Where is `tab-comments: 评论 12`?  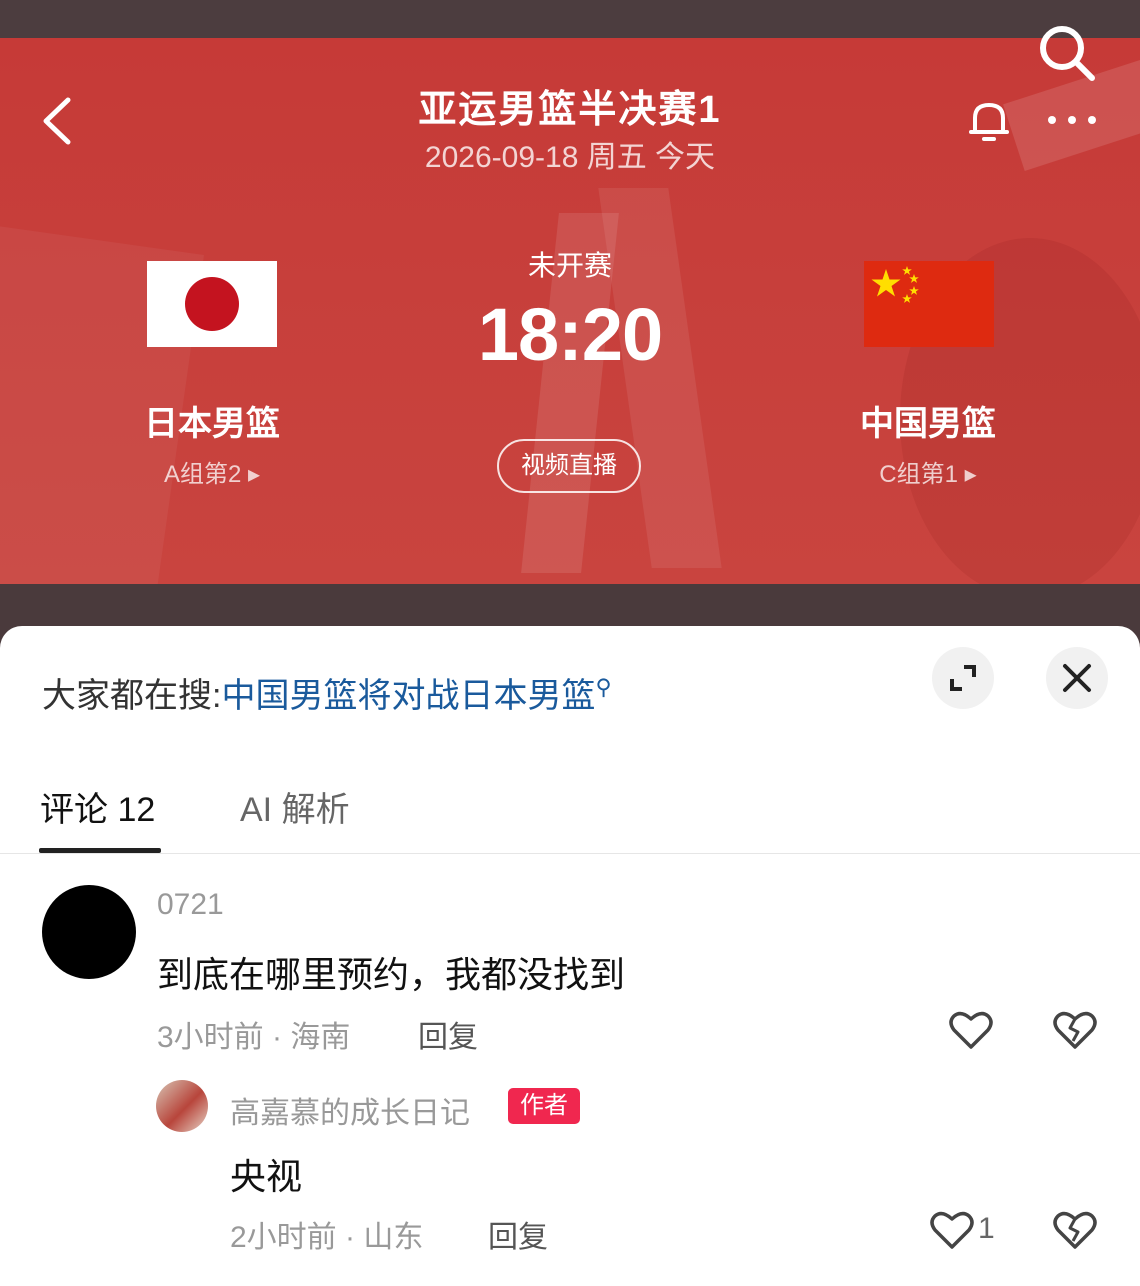 tab-comments: 评论 12 is located at coordinates (97, 806).